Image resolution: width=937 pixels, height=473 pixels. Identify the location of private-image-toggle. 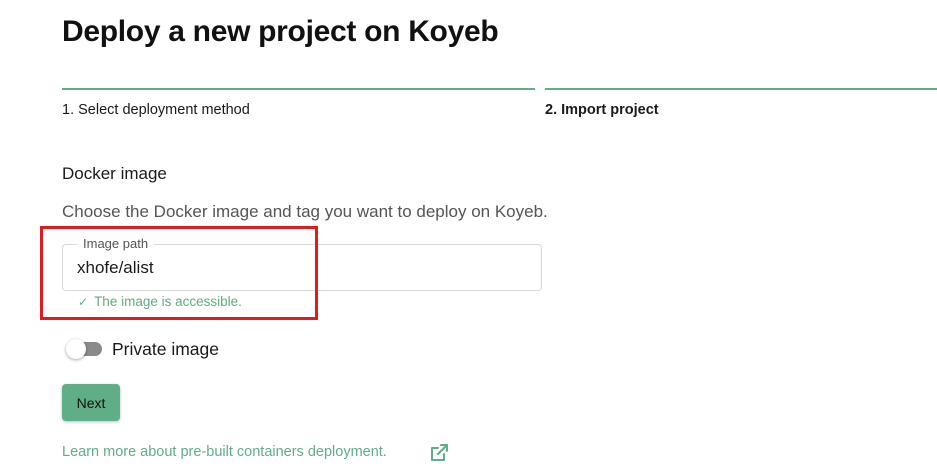
(85, 349).